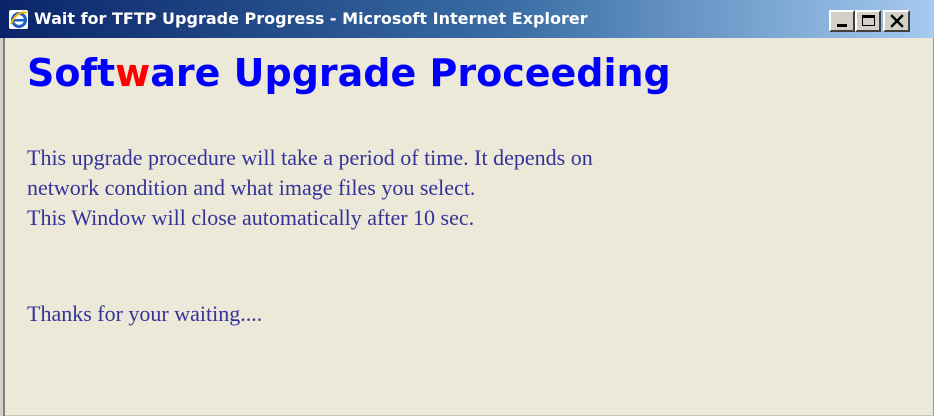 The height and width of the screenshot is (416, 934). I want to click on internet-explorer-icon, so click(18, 19).